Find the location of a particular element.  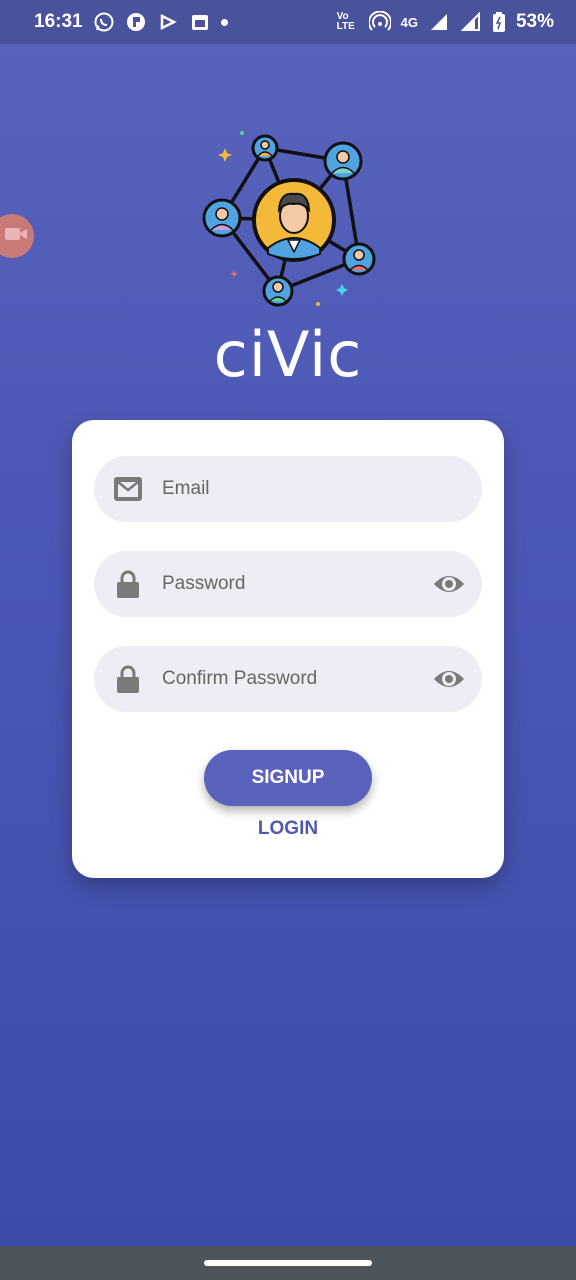

status-bar-left: 16:31 is located at coordinates (131, 22).